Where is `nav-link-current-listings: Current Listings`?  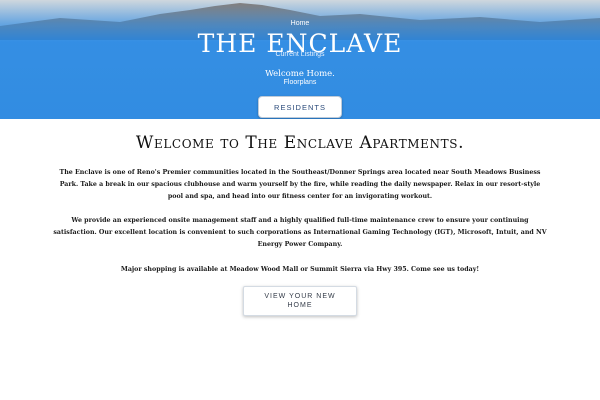 nav-link-current-listings: Current Listings is located at coordinates (300, 54).